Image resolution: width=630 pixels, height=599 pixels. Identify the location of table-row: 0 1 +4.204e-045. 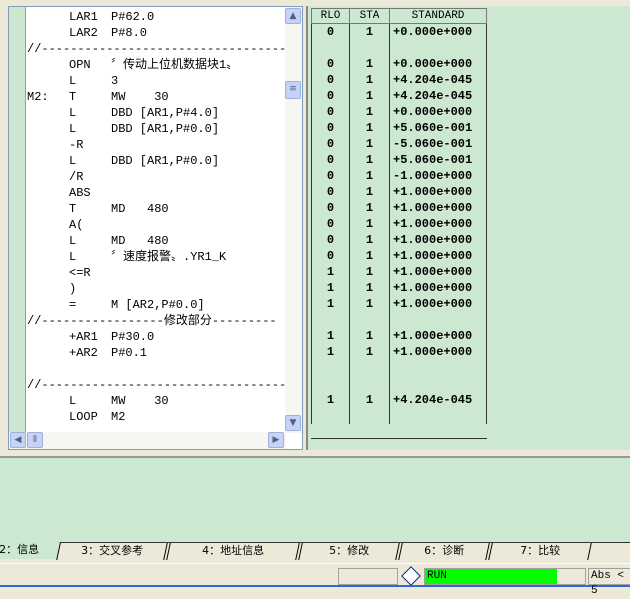
(399, 96).